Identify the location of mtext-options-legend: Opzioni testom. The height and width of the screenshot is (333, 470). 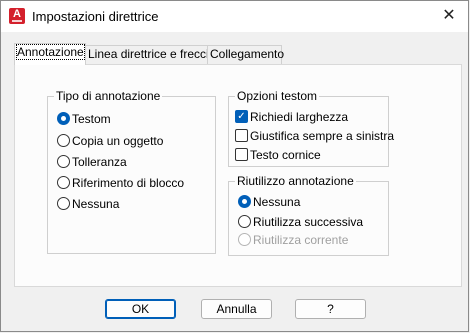
(277, 96).